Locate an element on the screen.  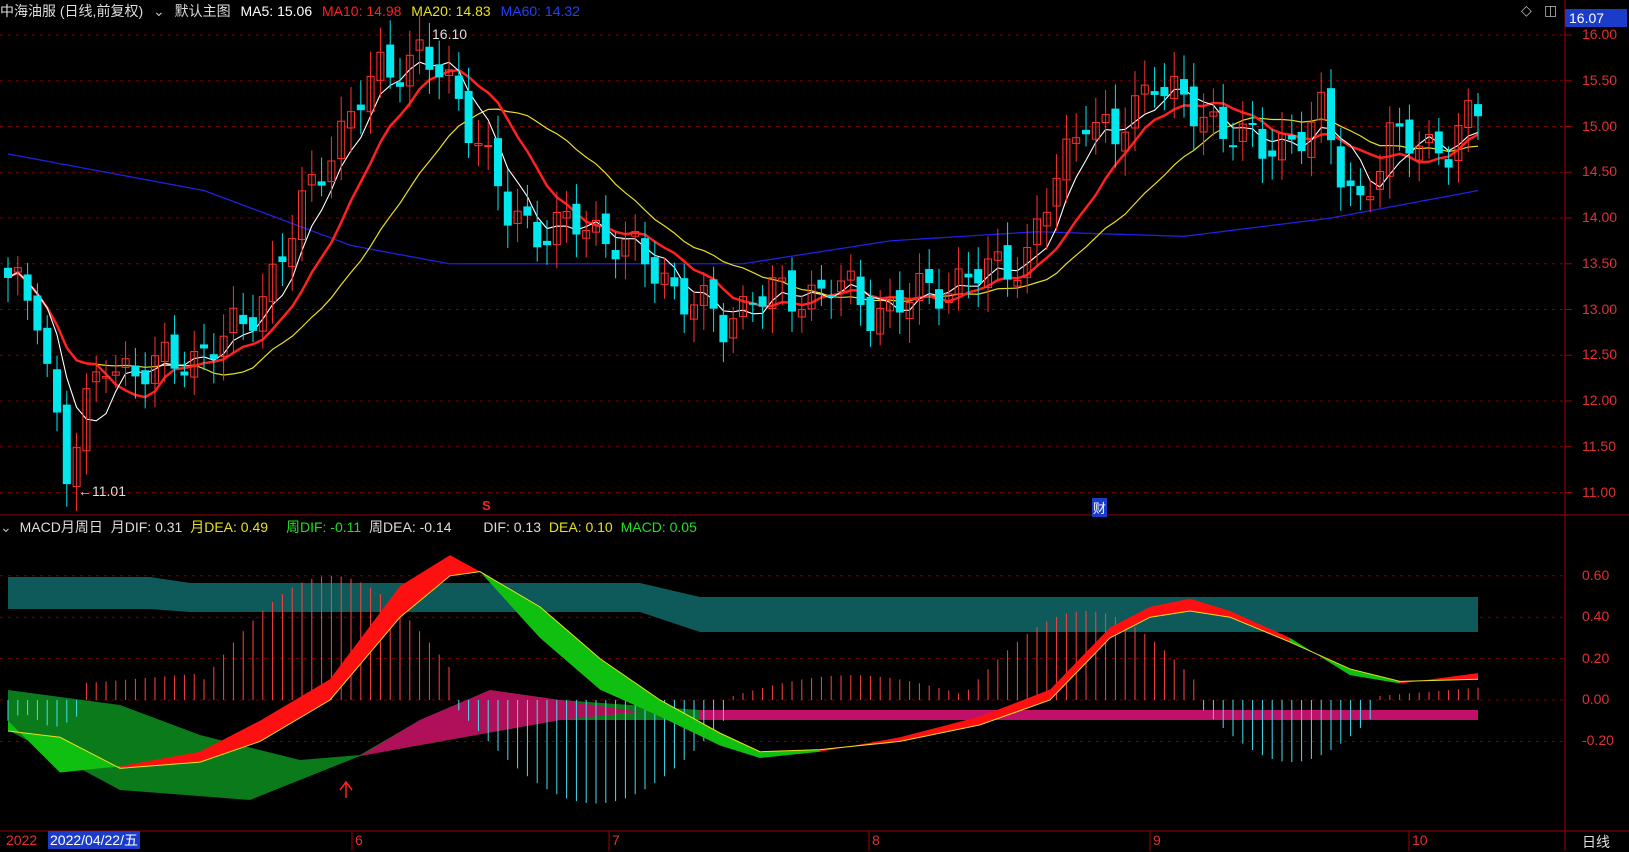
price-tick-label: 13.50 is located at coordinates (1600, 262).